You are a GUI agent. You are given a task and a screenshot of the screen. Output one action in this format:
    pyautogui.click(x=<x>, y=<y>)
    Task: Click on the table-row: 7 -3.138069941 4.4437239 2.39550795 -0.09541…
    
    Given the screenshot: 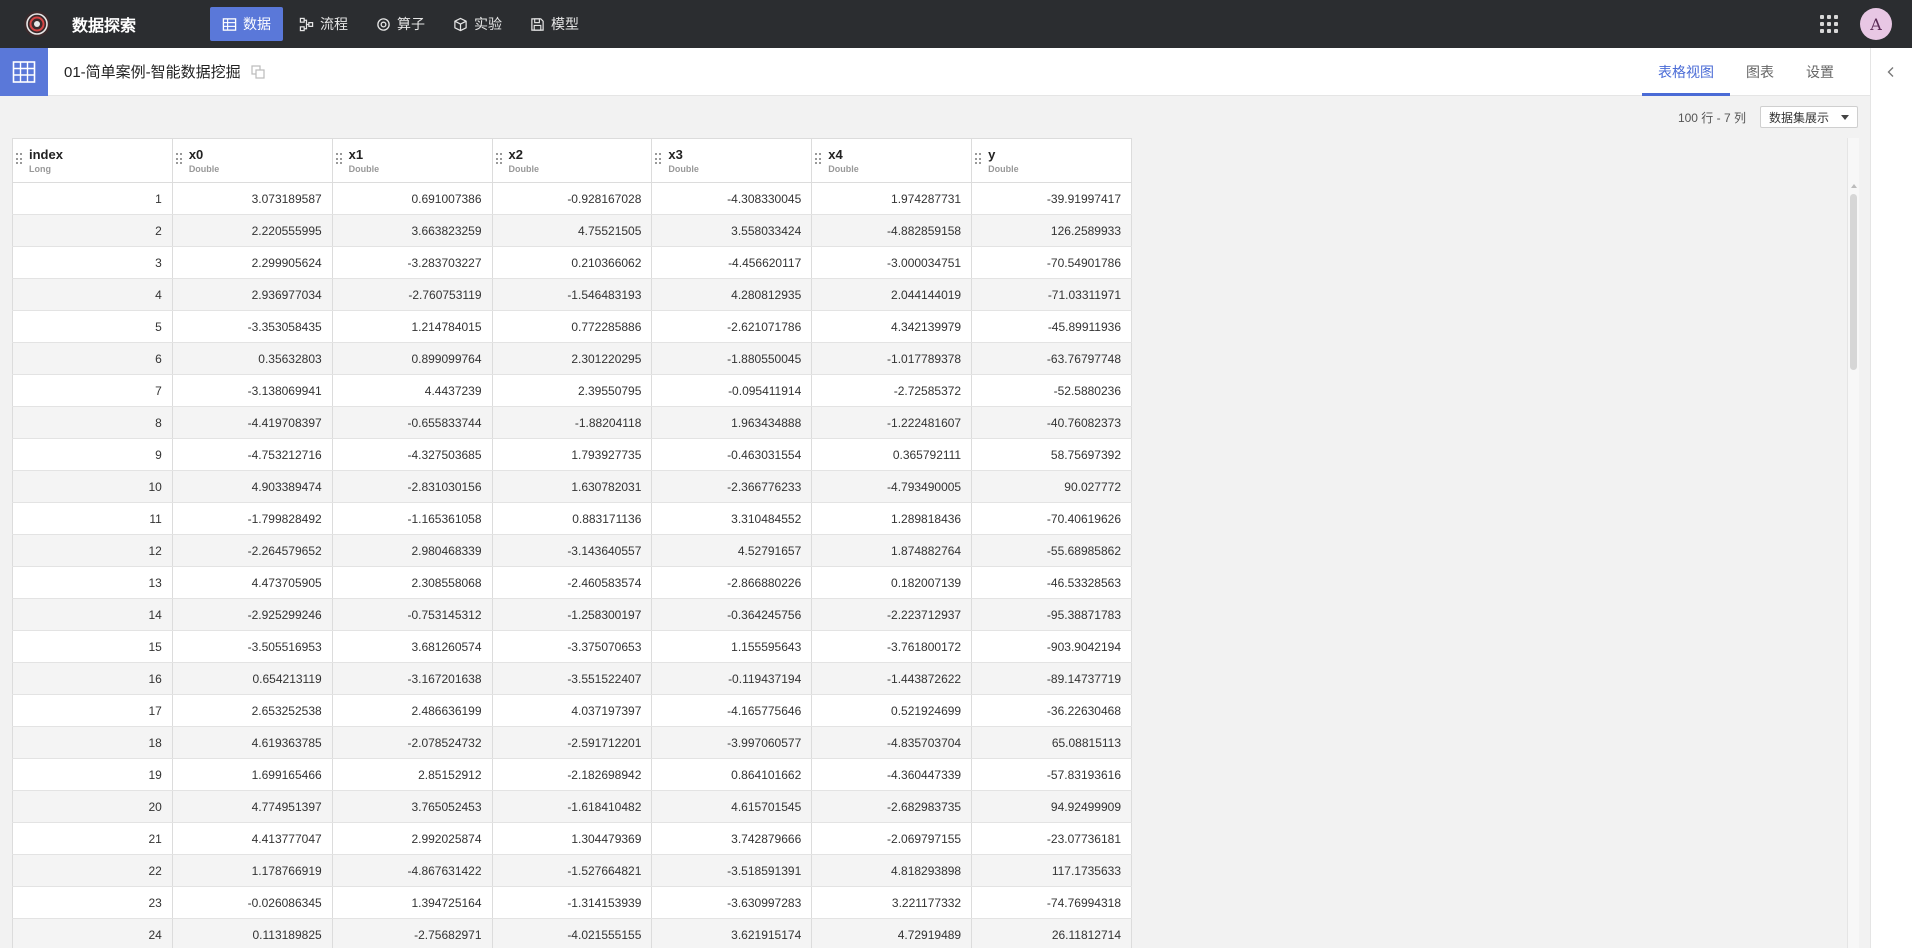 What is the action you would take?
    pyautogui.click(x=572, y=390)
    